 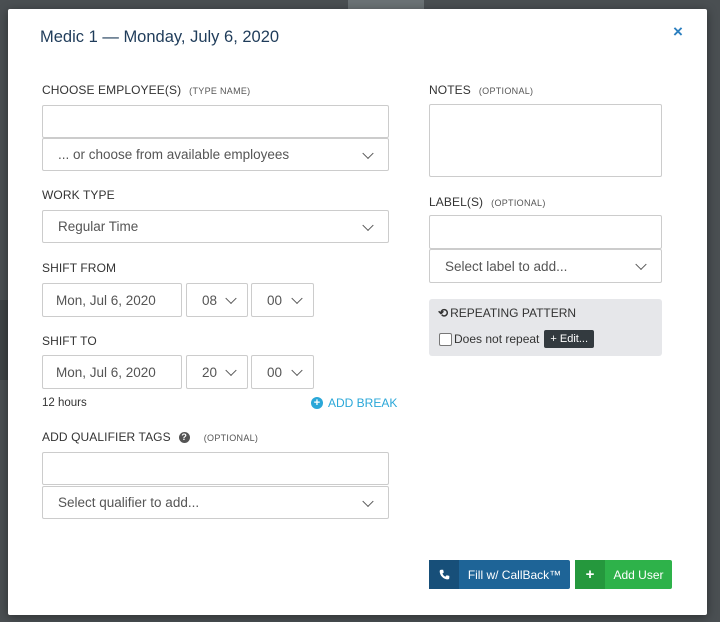 I want to click on phone-icon, so click(x=444, y=574).